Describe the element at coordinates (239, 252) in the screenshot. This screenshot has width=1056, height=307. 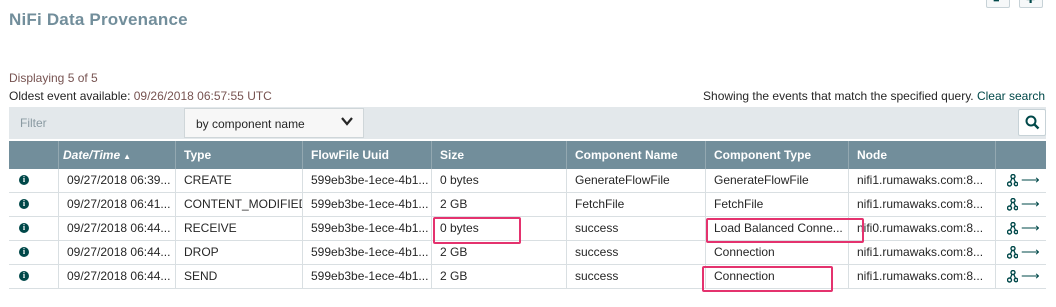
I see `cell-type: DROP` at that location.